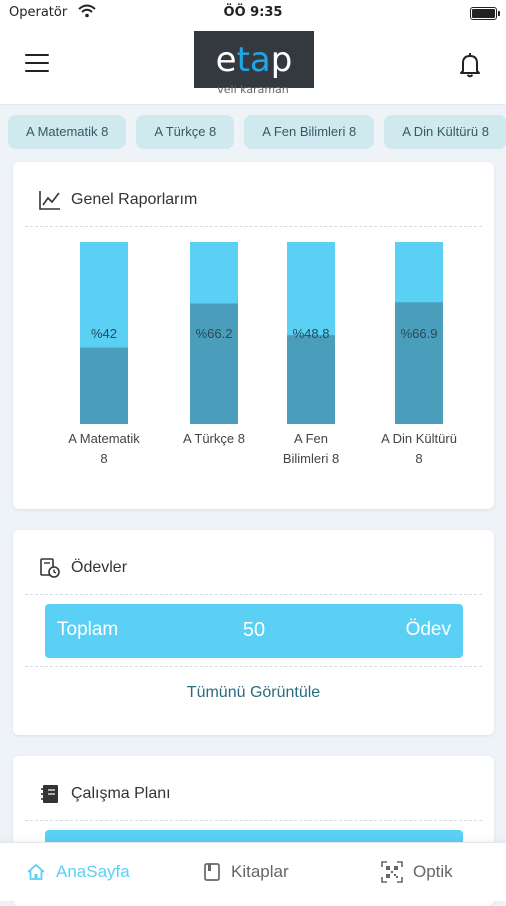 The image size is (506, 906). What do you see at coordinates (392, 872) in the screenshot?
I see `qr-code-icon` at bounding box center [392, 872].